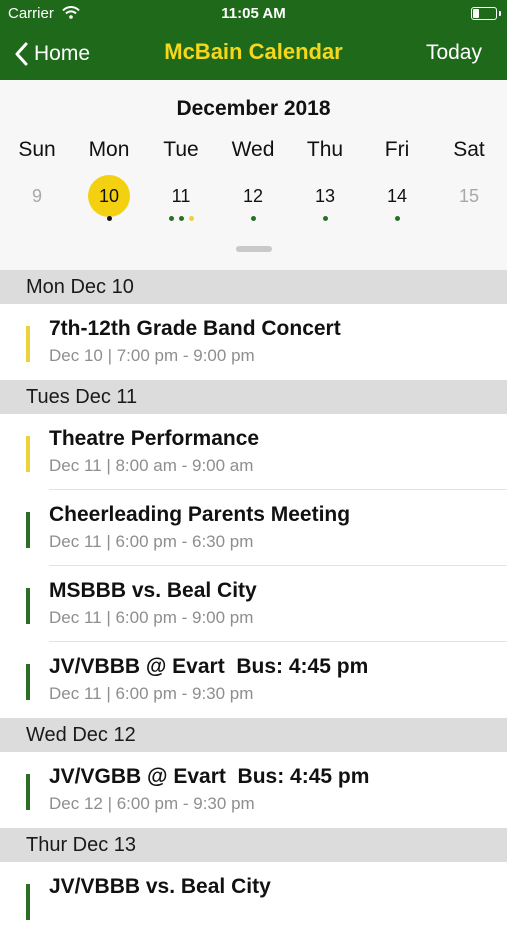  I want to click on chevron-left-icon, so click(21, 54).